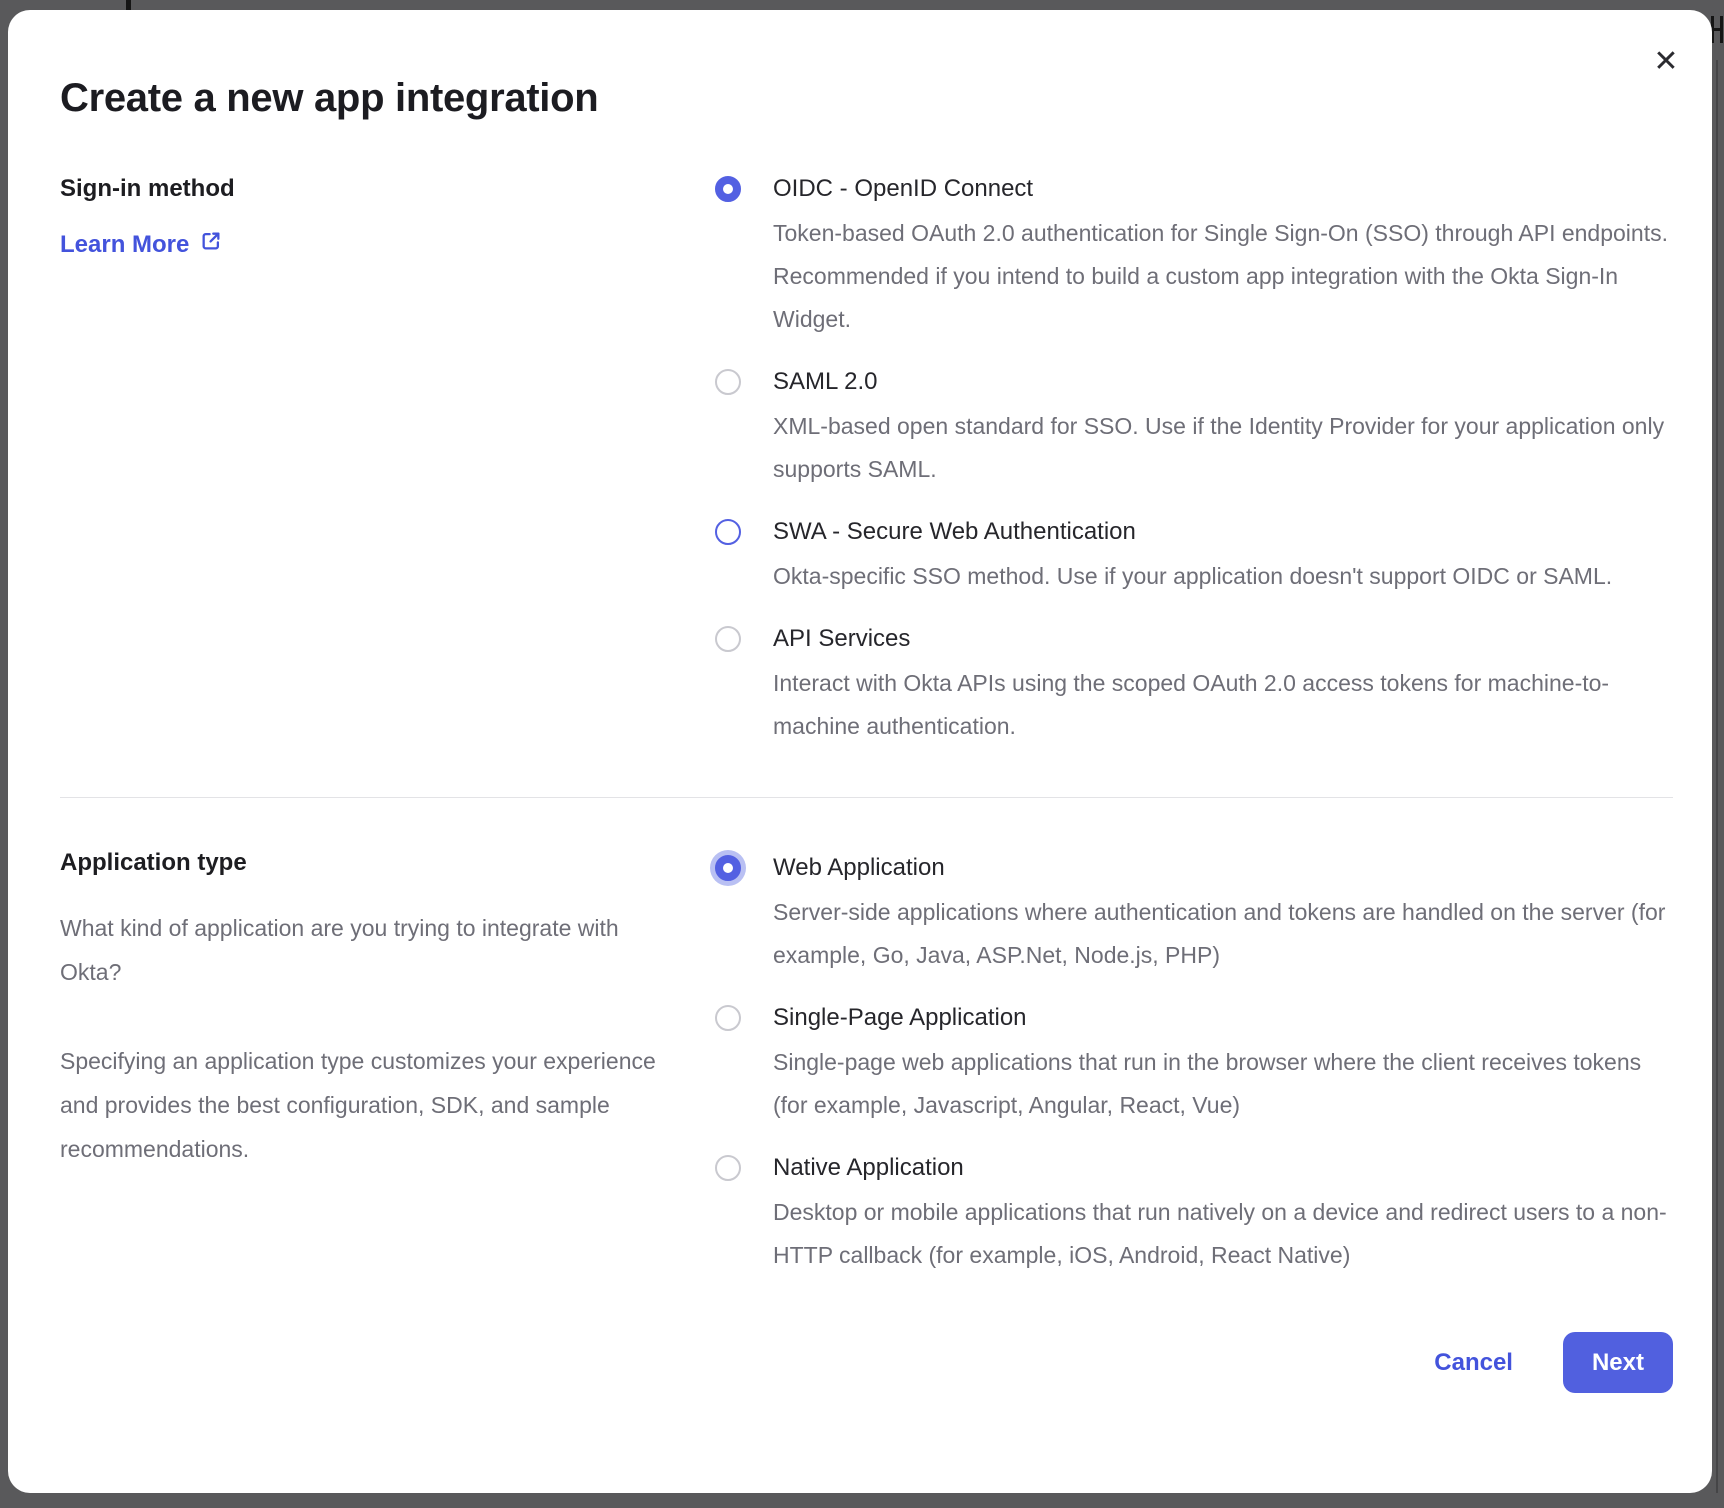  Describe the element at coordinates (1223, 189) in the screenshot. I see `sign-in-option-label: OIDC - OpenID Connect` at that location.